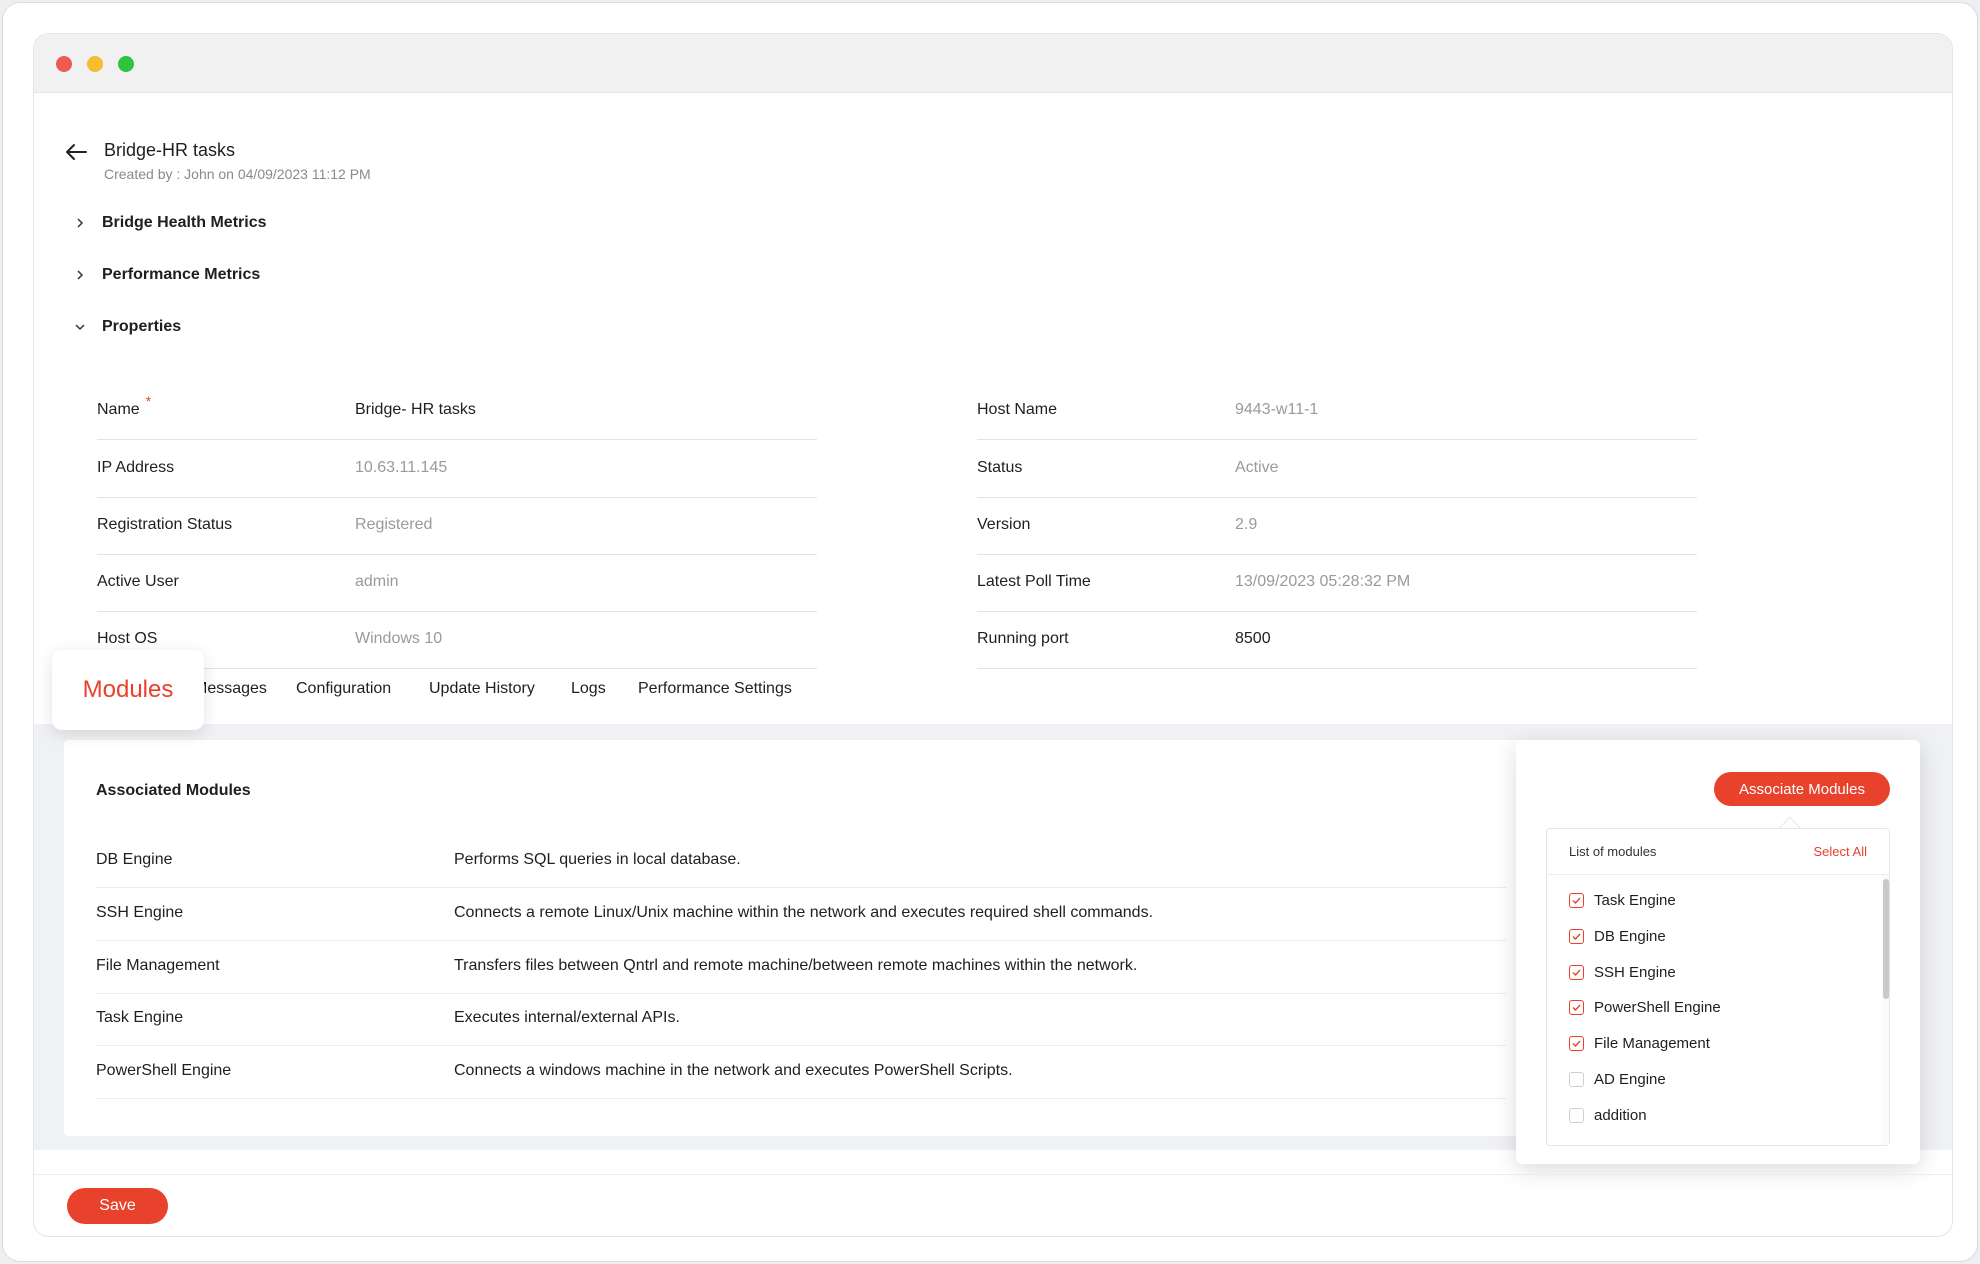  Describe the element at coordinates (1323, 581) in the screenshot. I see `property-value: 13/09/2023 05:28:32 PM` at that location.